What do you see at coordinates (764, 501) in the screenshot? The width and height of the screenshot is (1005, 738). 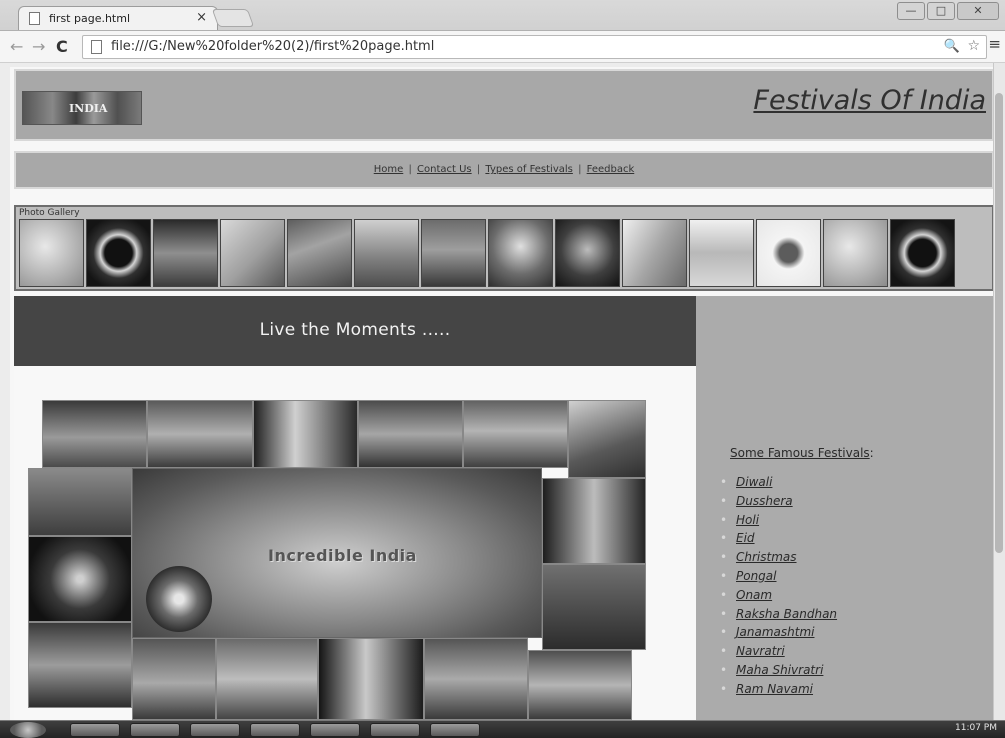 I see `festival-label: Dusshera` at bounding box center [764, 501].